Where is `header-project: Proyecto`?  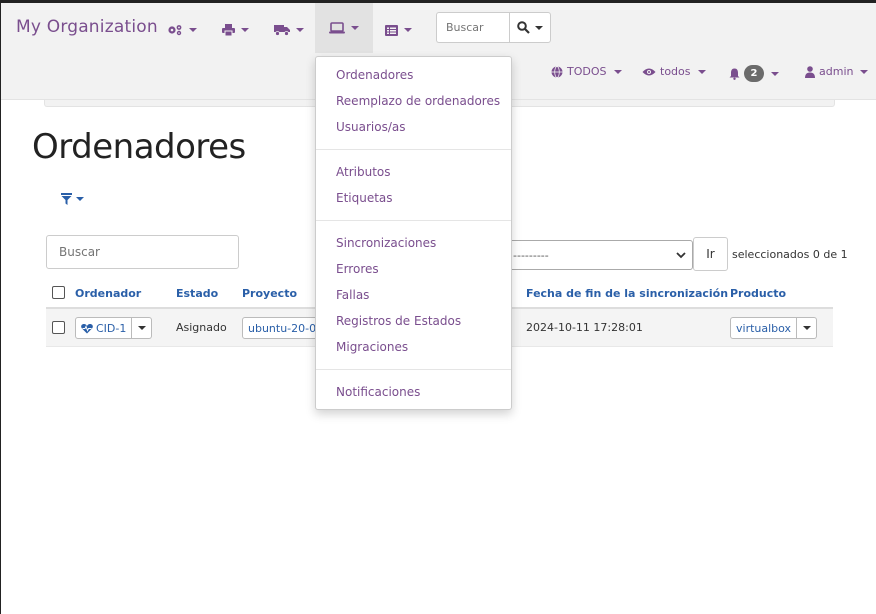 header-project: Proyecto is located at coordinates (269, 293).